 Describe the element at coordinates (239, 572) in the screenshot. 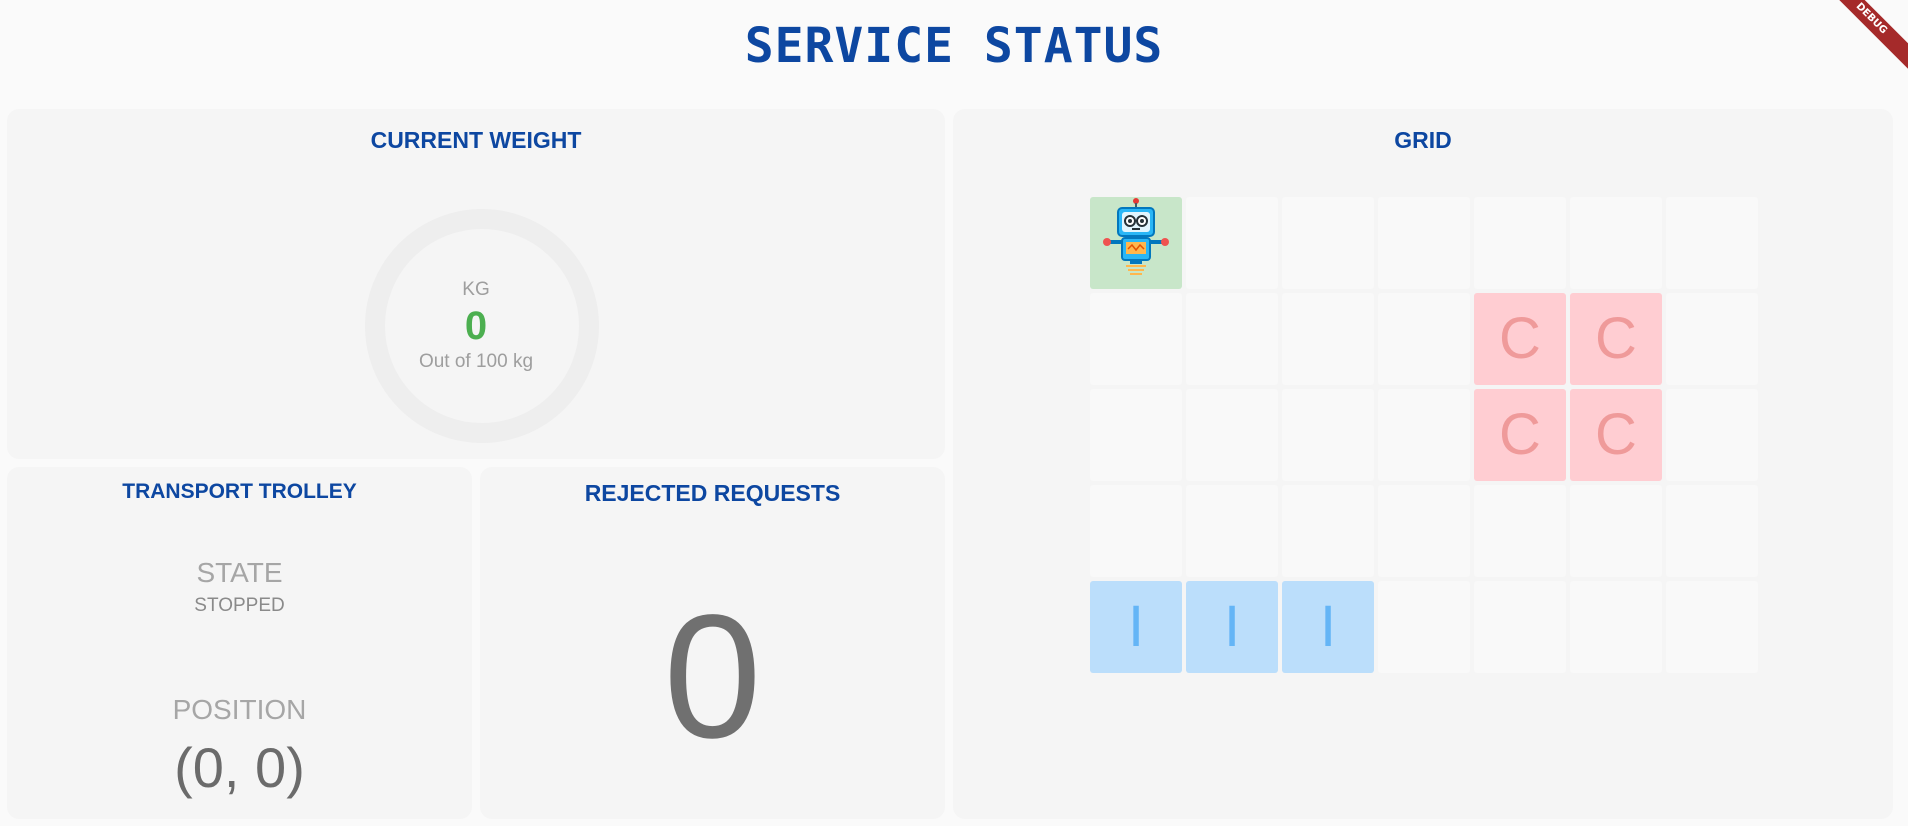

I see `trolley-state-label: STATE` at that location.